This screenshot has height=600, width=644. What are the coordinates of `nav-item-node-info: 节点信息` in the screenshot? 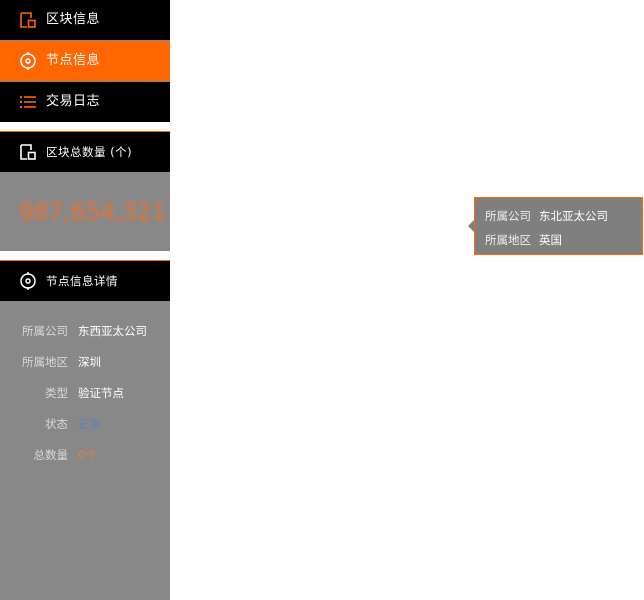 It's located at (85, 61).